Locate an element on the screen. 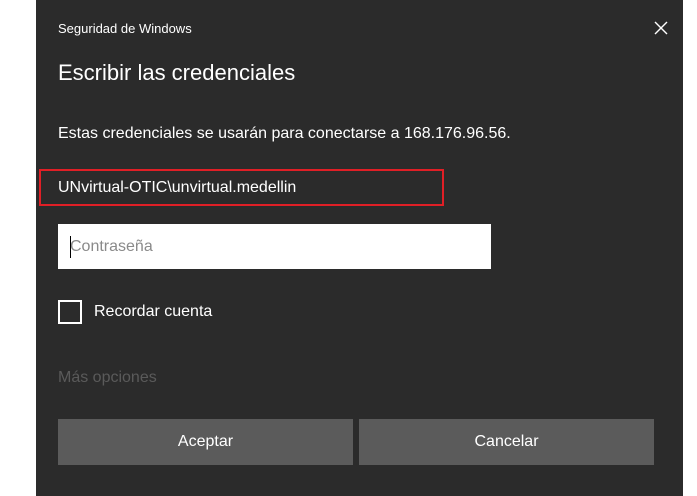 Image resolution: width=697 pixels, height=496 pixels. dialog-heading: Escribir las credenciales is located at coordinates (177, 72).